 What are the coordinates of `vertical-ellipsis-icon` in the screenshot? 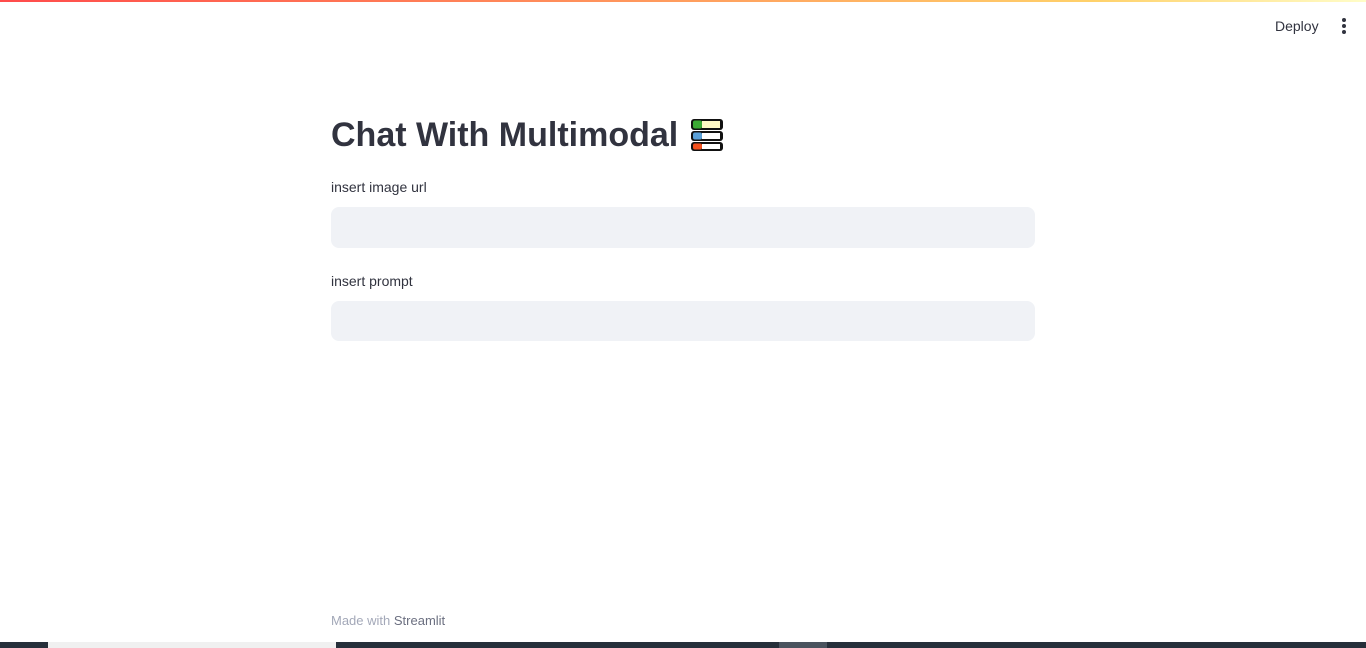 It's located at (1344, 20).